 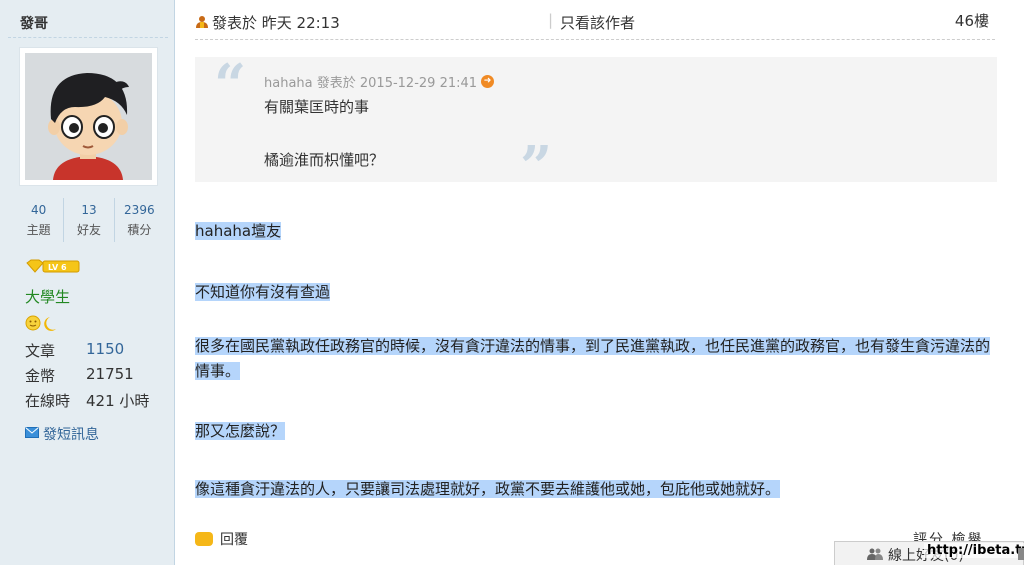 I want to click on stat-threads: 40 主題, so click(x=39, y=220).